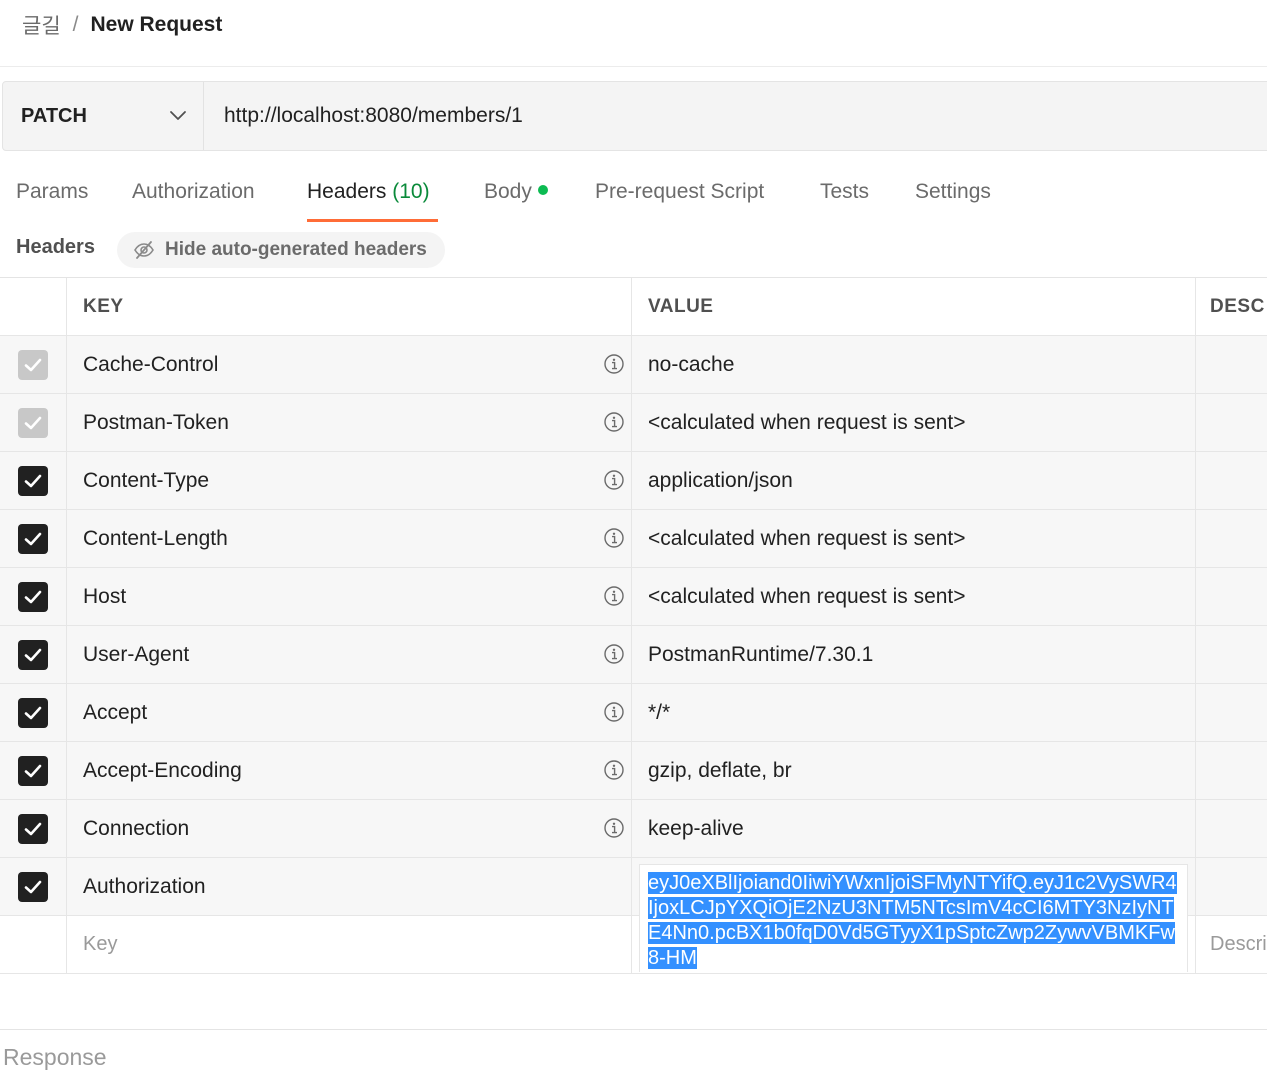  I want to click on tab-authorization: Authorization, so click(193, 195).